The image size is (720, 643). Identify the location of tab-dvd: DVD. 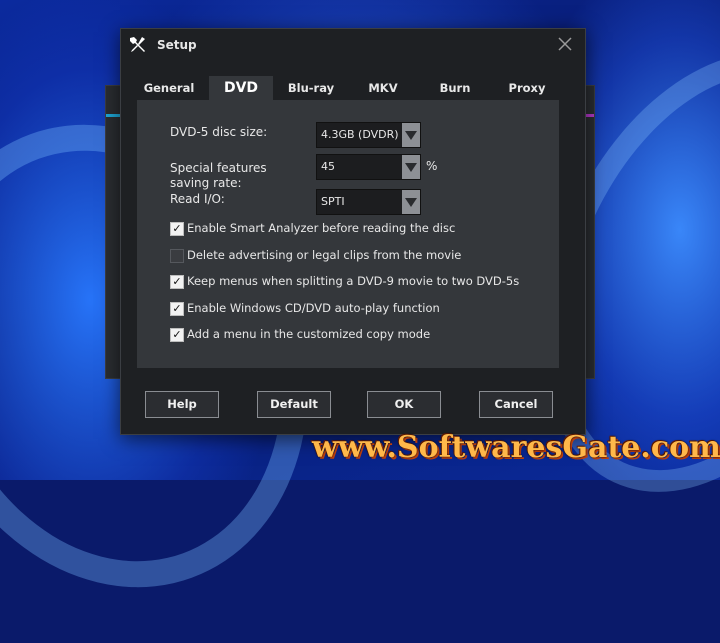
(241, 88).